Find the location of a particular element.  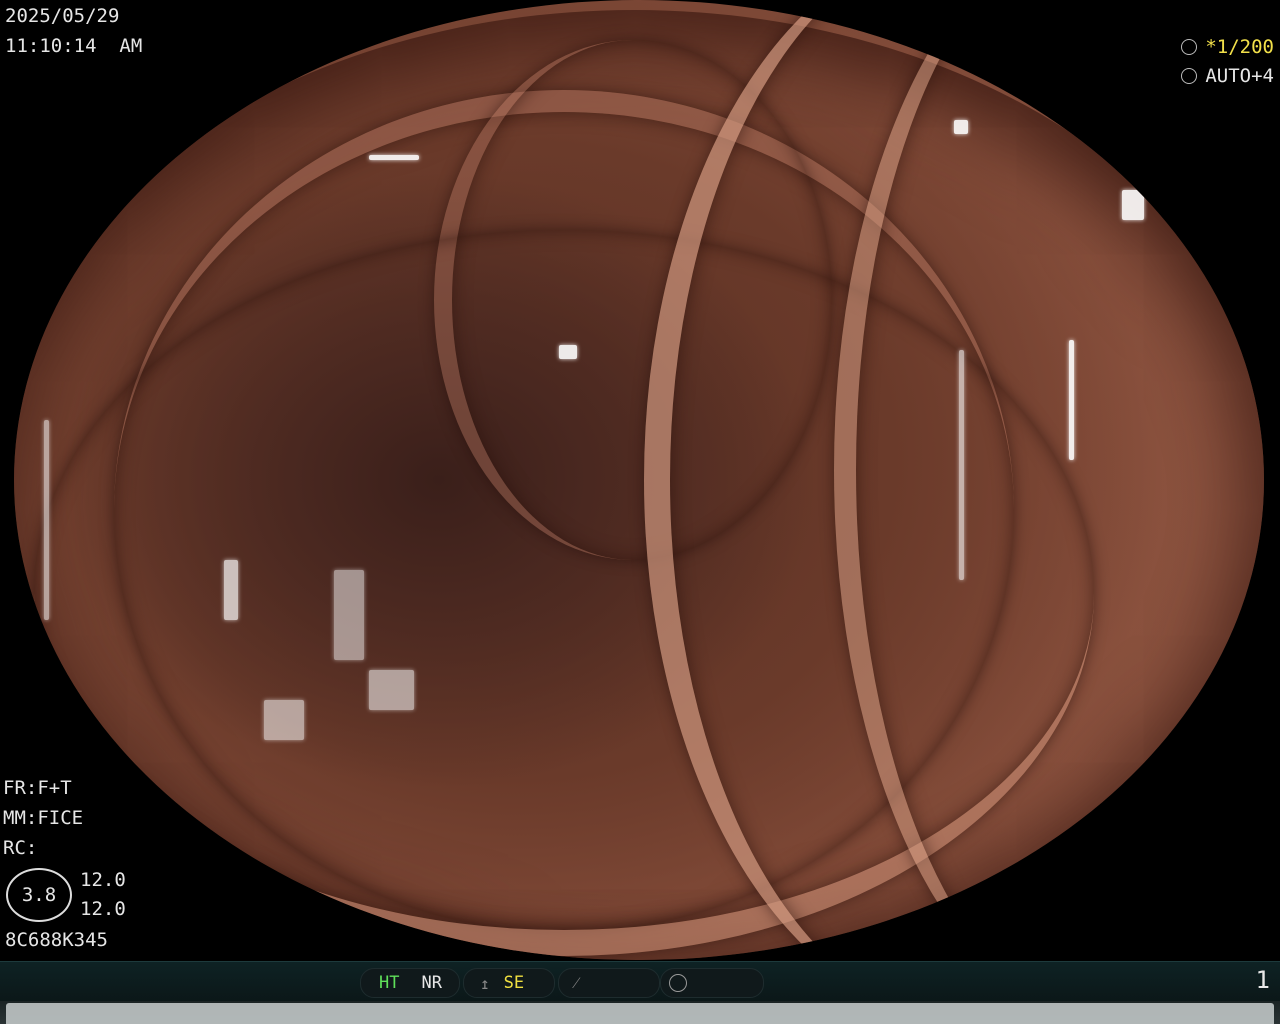

mode-indicator is located at coordinates (712, 983).